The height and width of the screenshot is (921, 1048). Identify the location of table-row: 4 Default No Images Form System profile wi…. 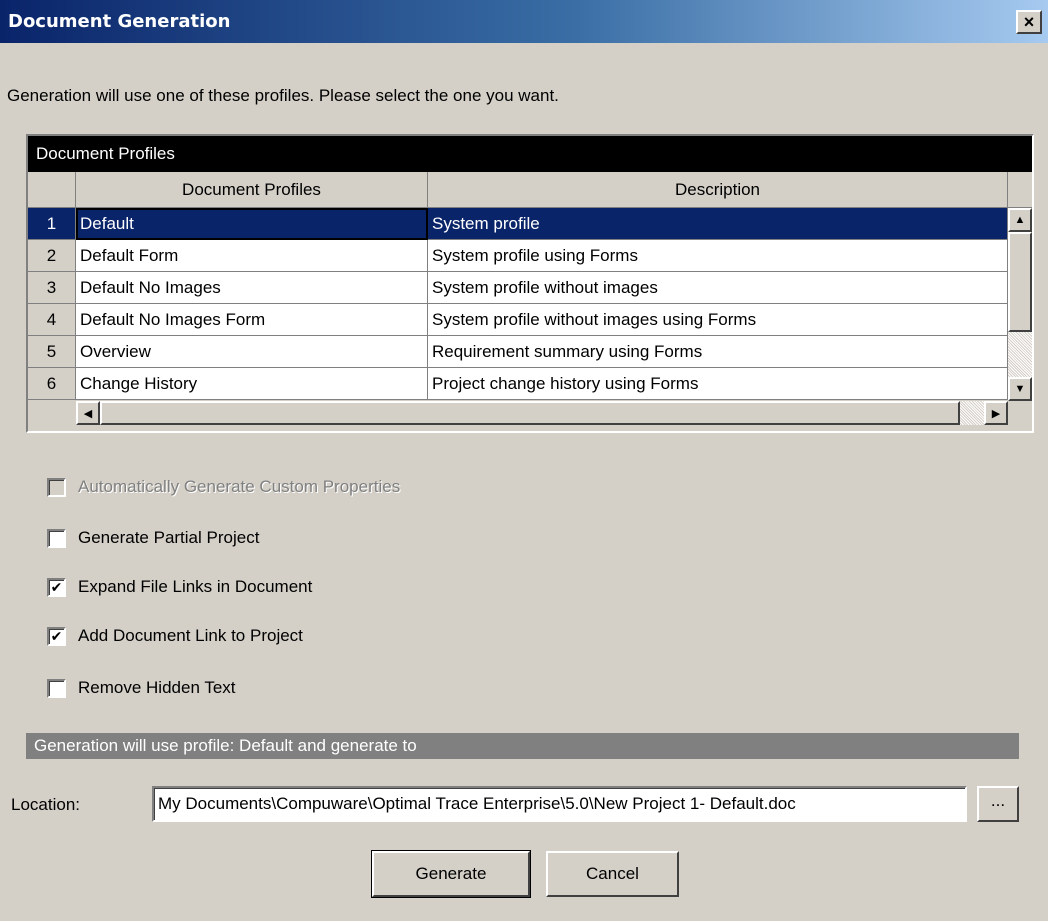
(518, 320).